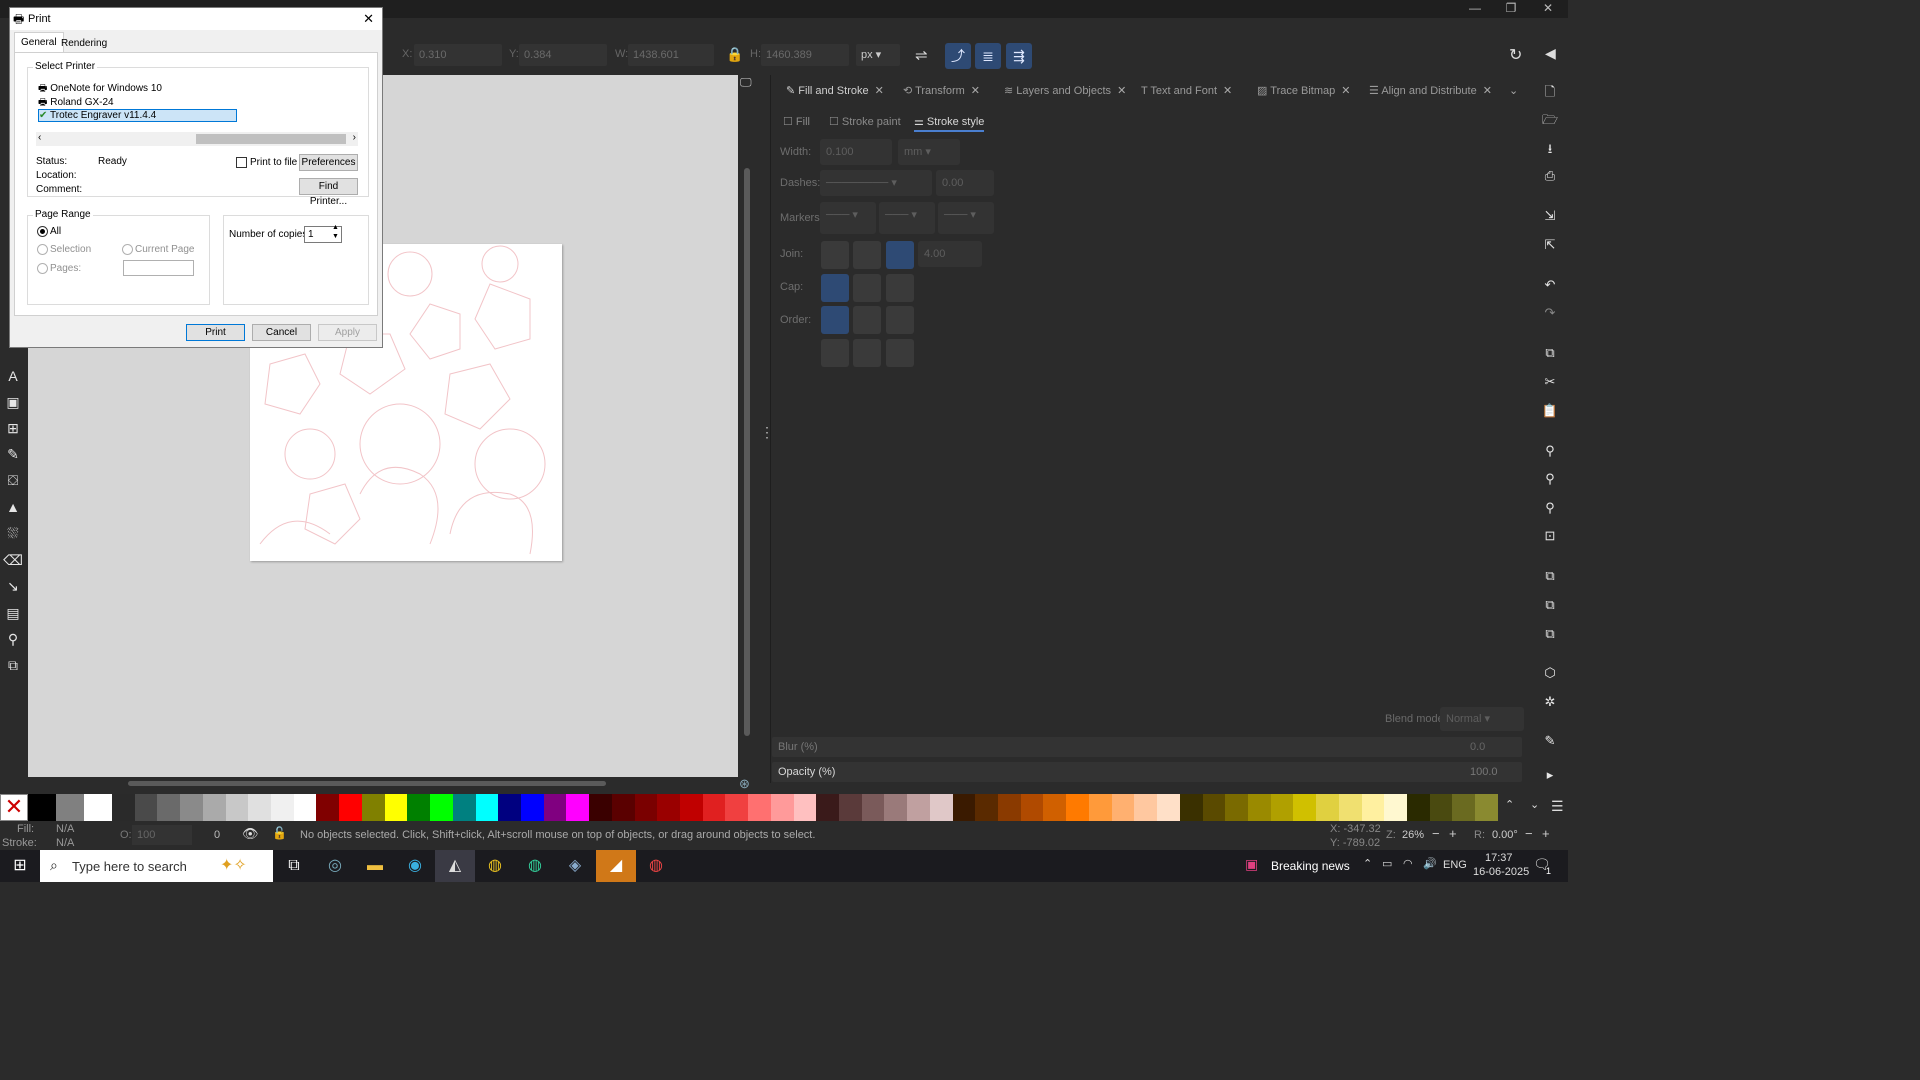  What do you see at coordinates (368, 19) in the screenshot?
I see `dialog-close-icon: ✕` at bounding box center [368, 19].